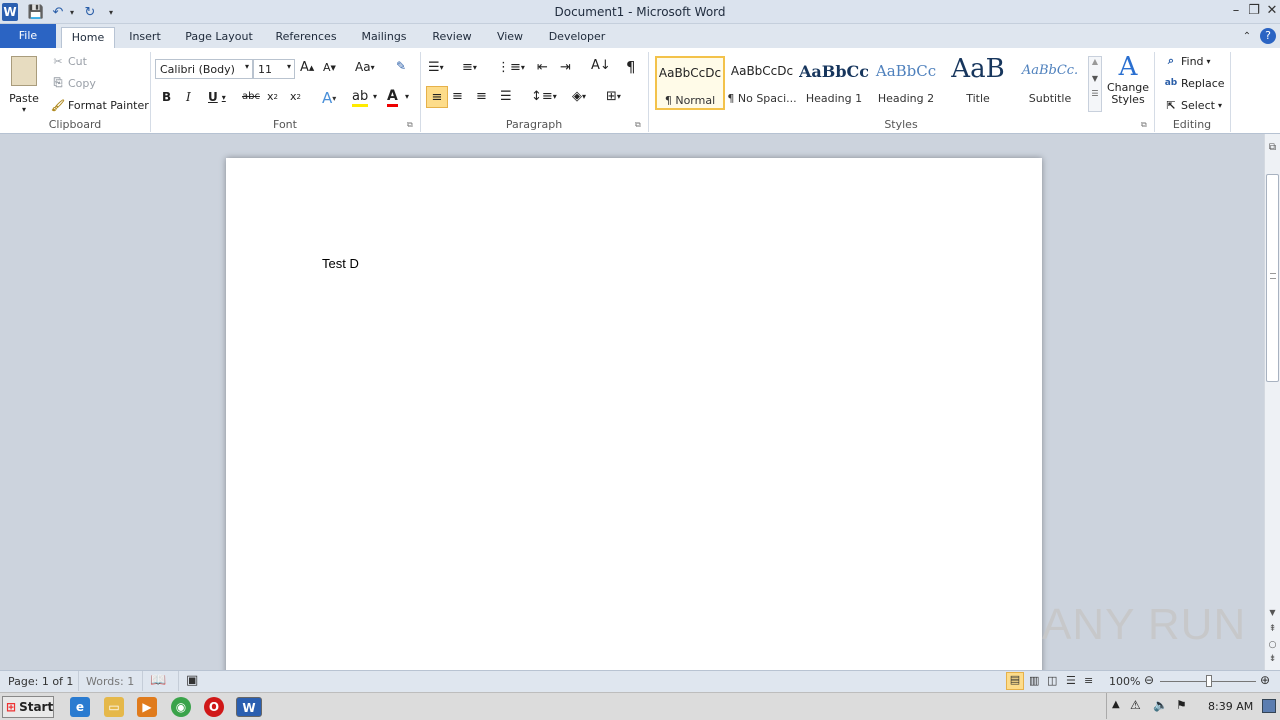 Image resolution: width=1280 pixels, height=720 pixels. Describe the element at coordinates (601, 65) in the screenshot. I see `sort-icon: A↓` at that location.